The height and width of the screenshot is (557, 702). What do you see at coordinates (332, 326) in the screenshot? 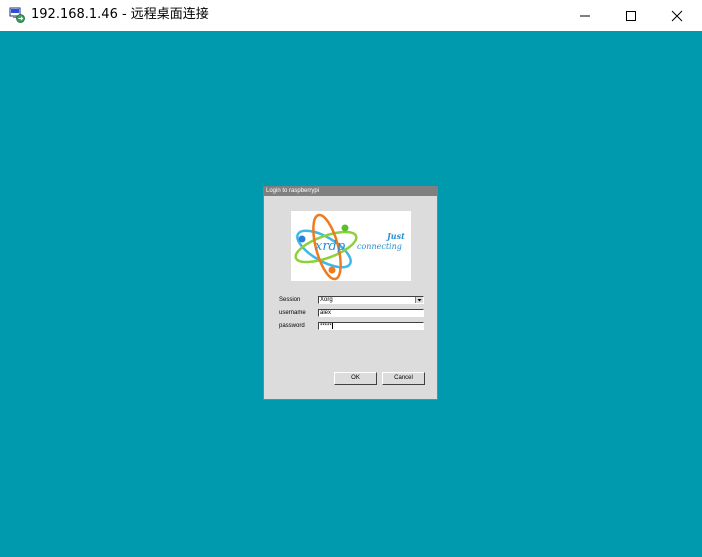
I see `text-cursor` at bounding box center [332, 326].